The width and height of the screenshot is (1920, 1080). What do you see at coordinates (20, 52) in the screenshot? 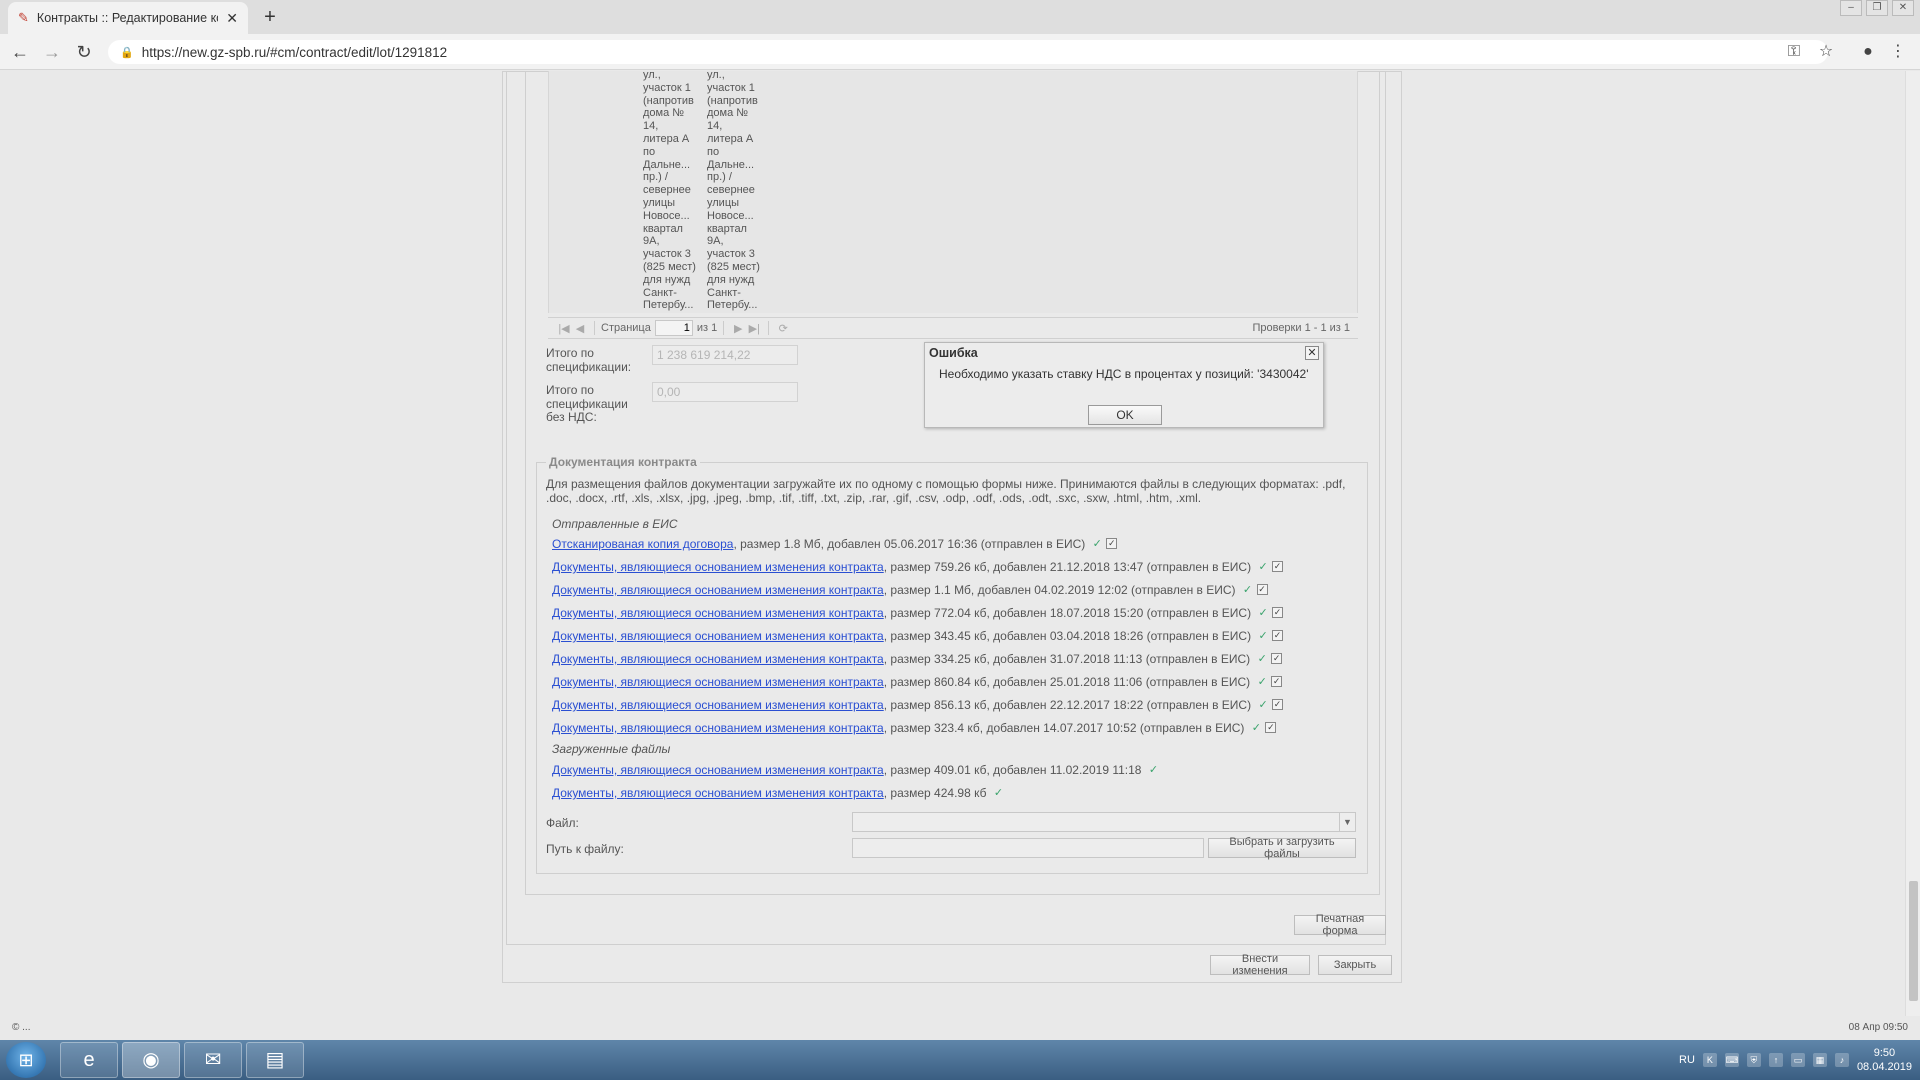
I see `back-icon: ←` at bounding box center [20, 52].